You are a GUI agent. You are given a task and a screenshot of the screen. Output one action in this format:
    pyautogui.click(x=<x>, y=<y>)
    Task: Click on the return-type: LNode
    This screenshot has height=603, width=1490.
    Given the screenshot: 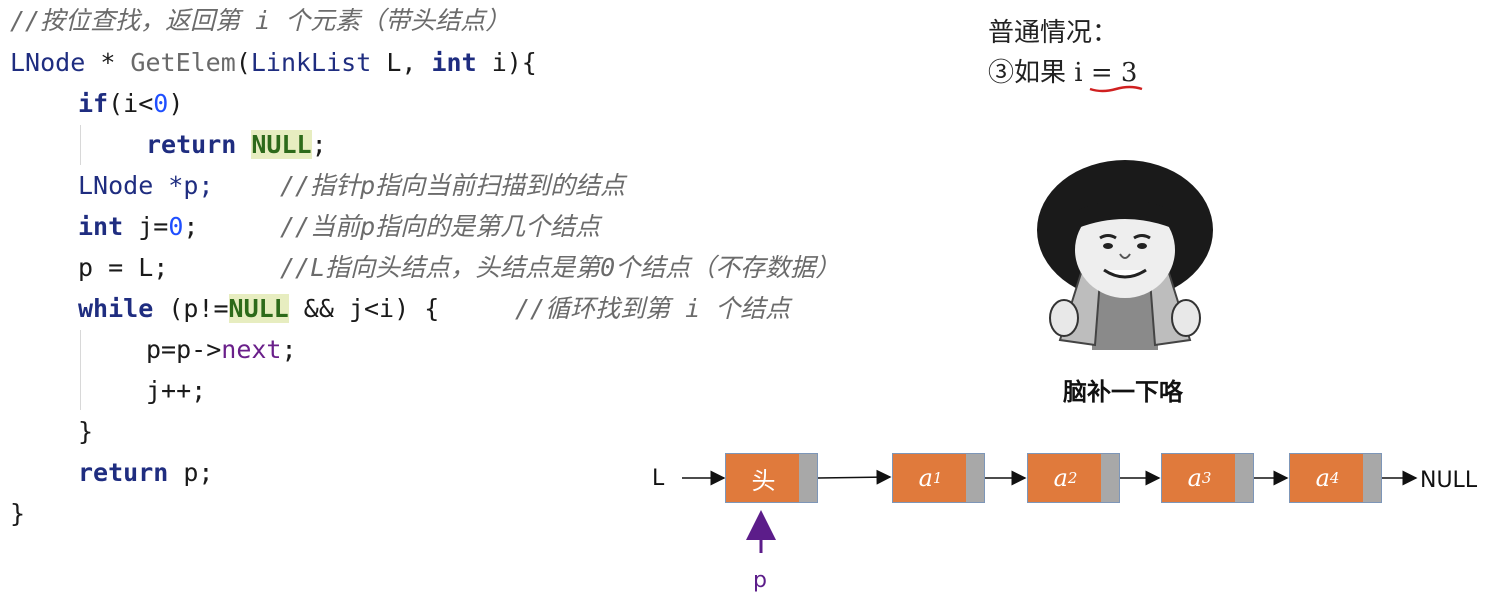 What is the action you would take?
    pyautogui.click(x=48, y=62)
    